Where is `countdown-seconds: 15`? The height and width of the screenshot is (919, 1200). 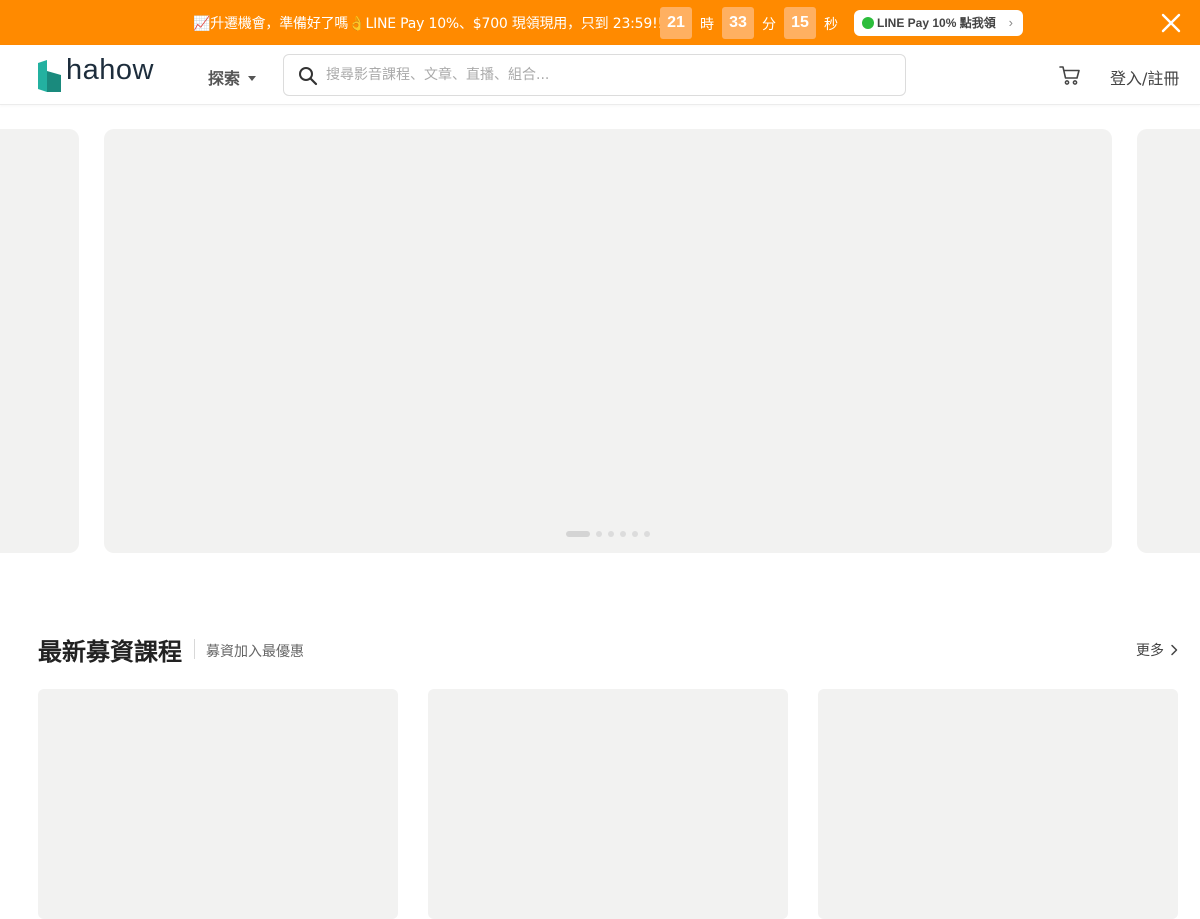
countdown-seconds: 15 is located at coordinates (800, 23).